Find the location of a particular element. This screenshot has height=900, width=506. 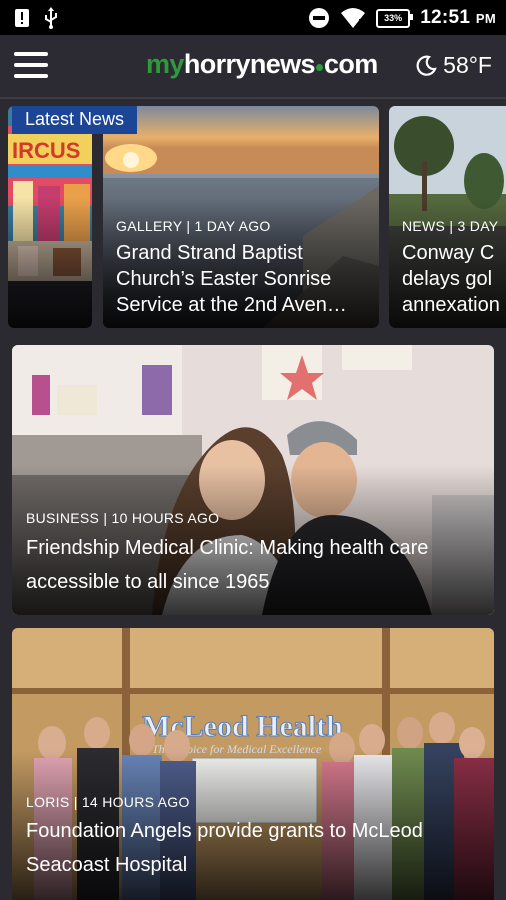

clock: 12:51 PM is located at coordinates (458, 17).